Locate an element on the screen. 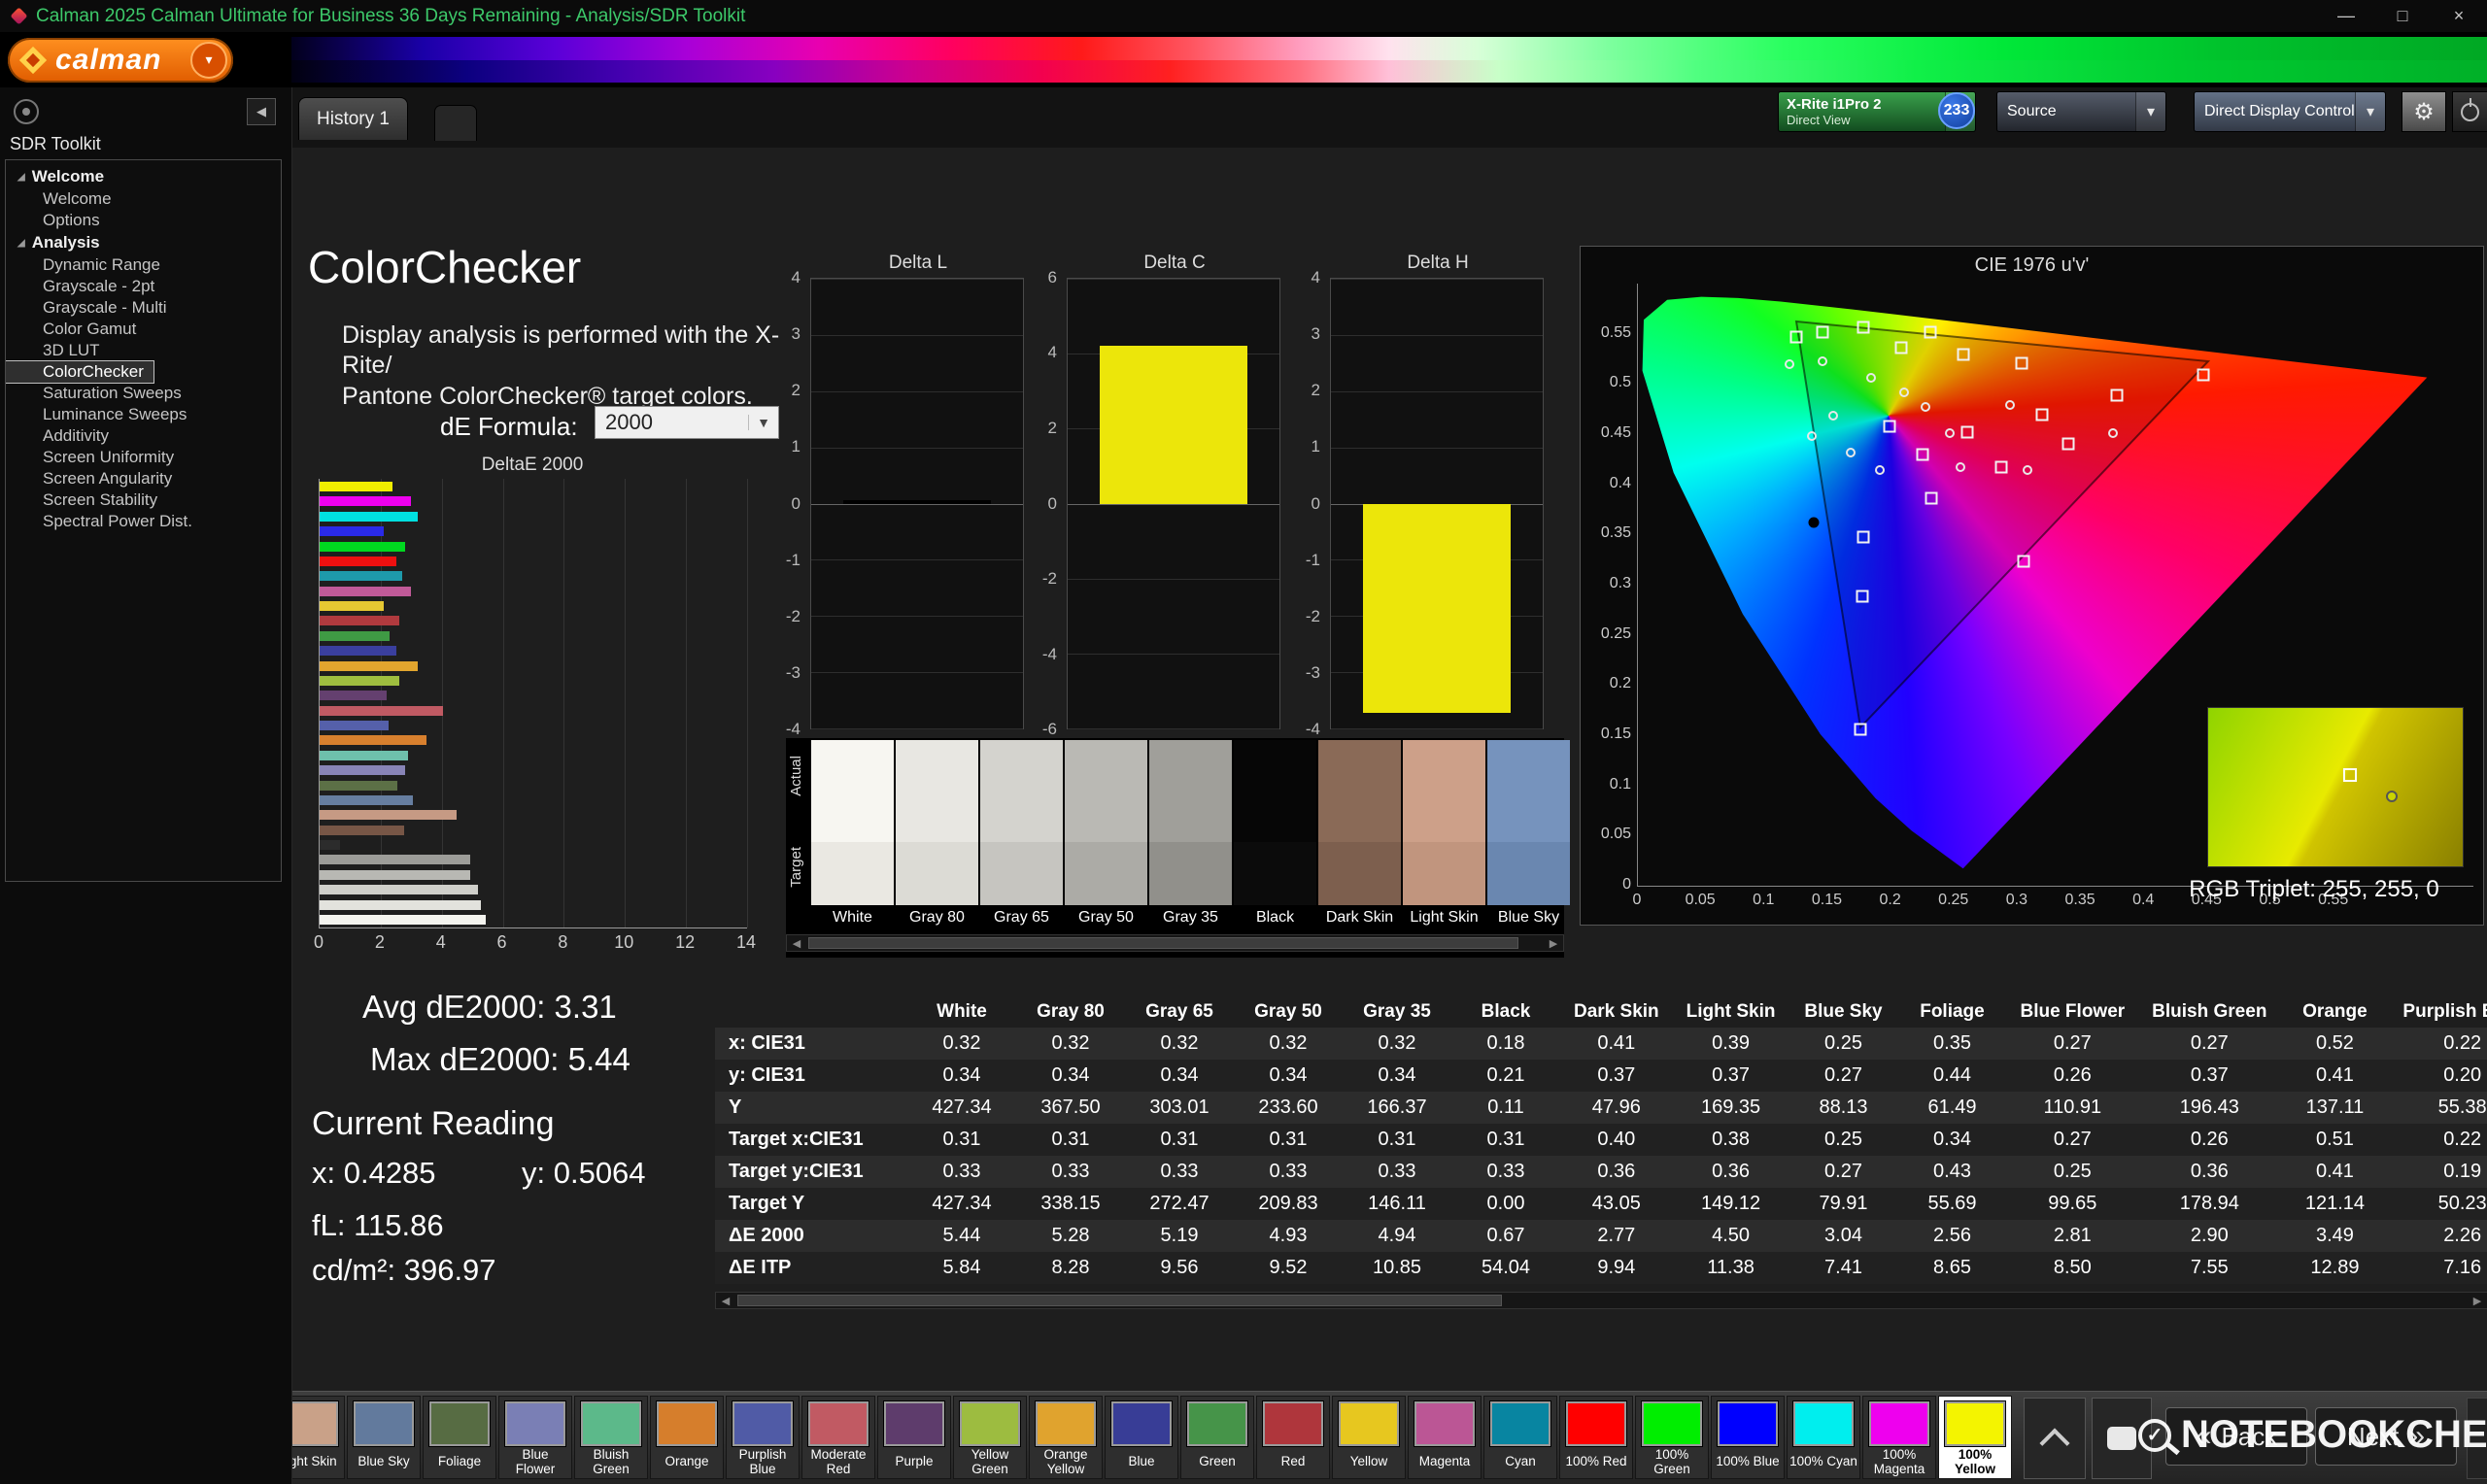 This screenshot has width=2487, height=1484. sidebar-item-screen-angularity: Screen Angularity is located at coordinates (143, 478).